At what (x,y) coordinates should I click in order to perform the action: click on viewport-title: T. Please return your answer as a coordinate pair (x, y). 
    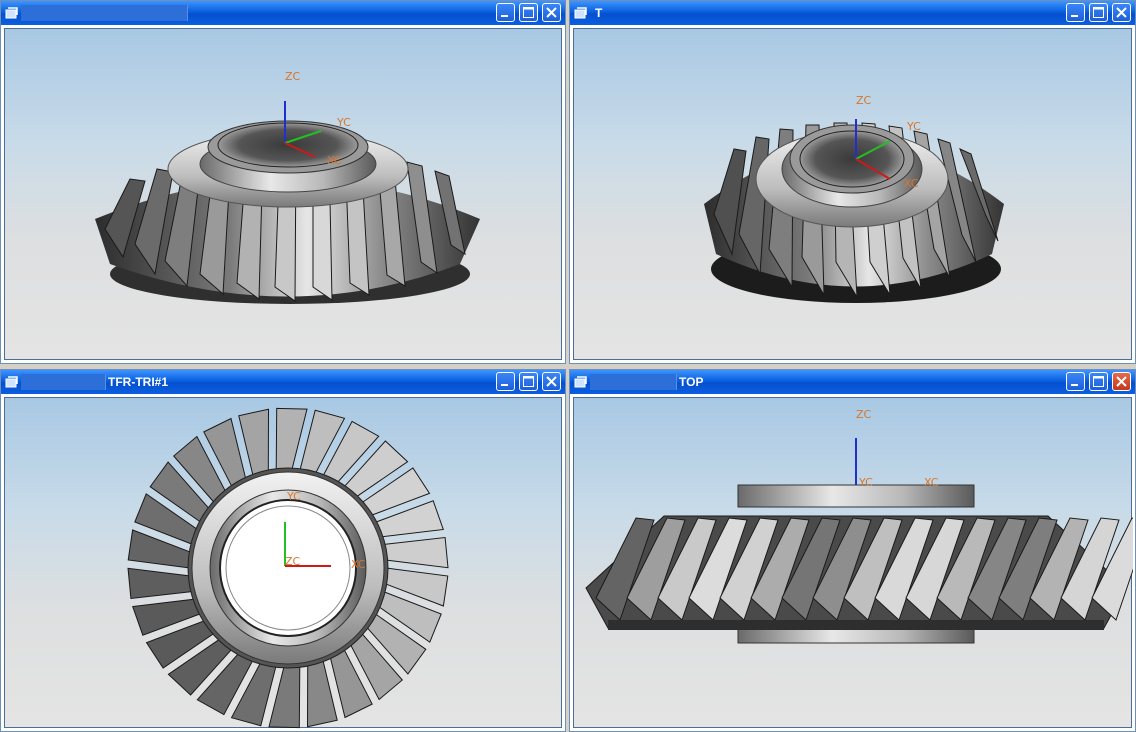
    Looking at the image, I should click on (599, 13).